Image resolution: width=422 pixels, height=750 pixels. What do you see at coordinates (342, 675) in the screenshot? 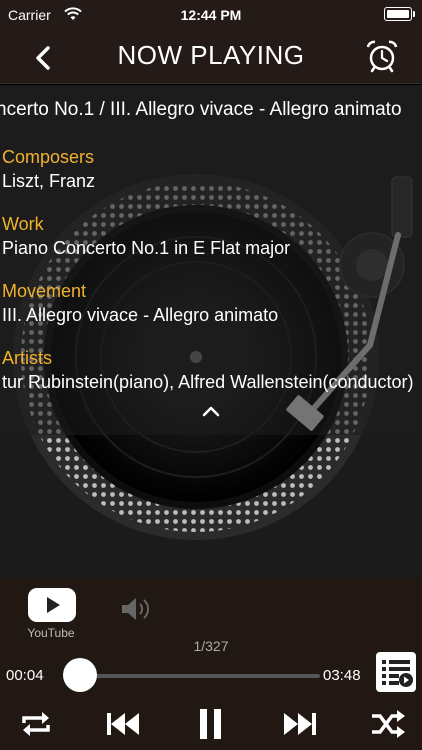
I see `total-time: 03:48` at bounding box center [342, 675].